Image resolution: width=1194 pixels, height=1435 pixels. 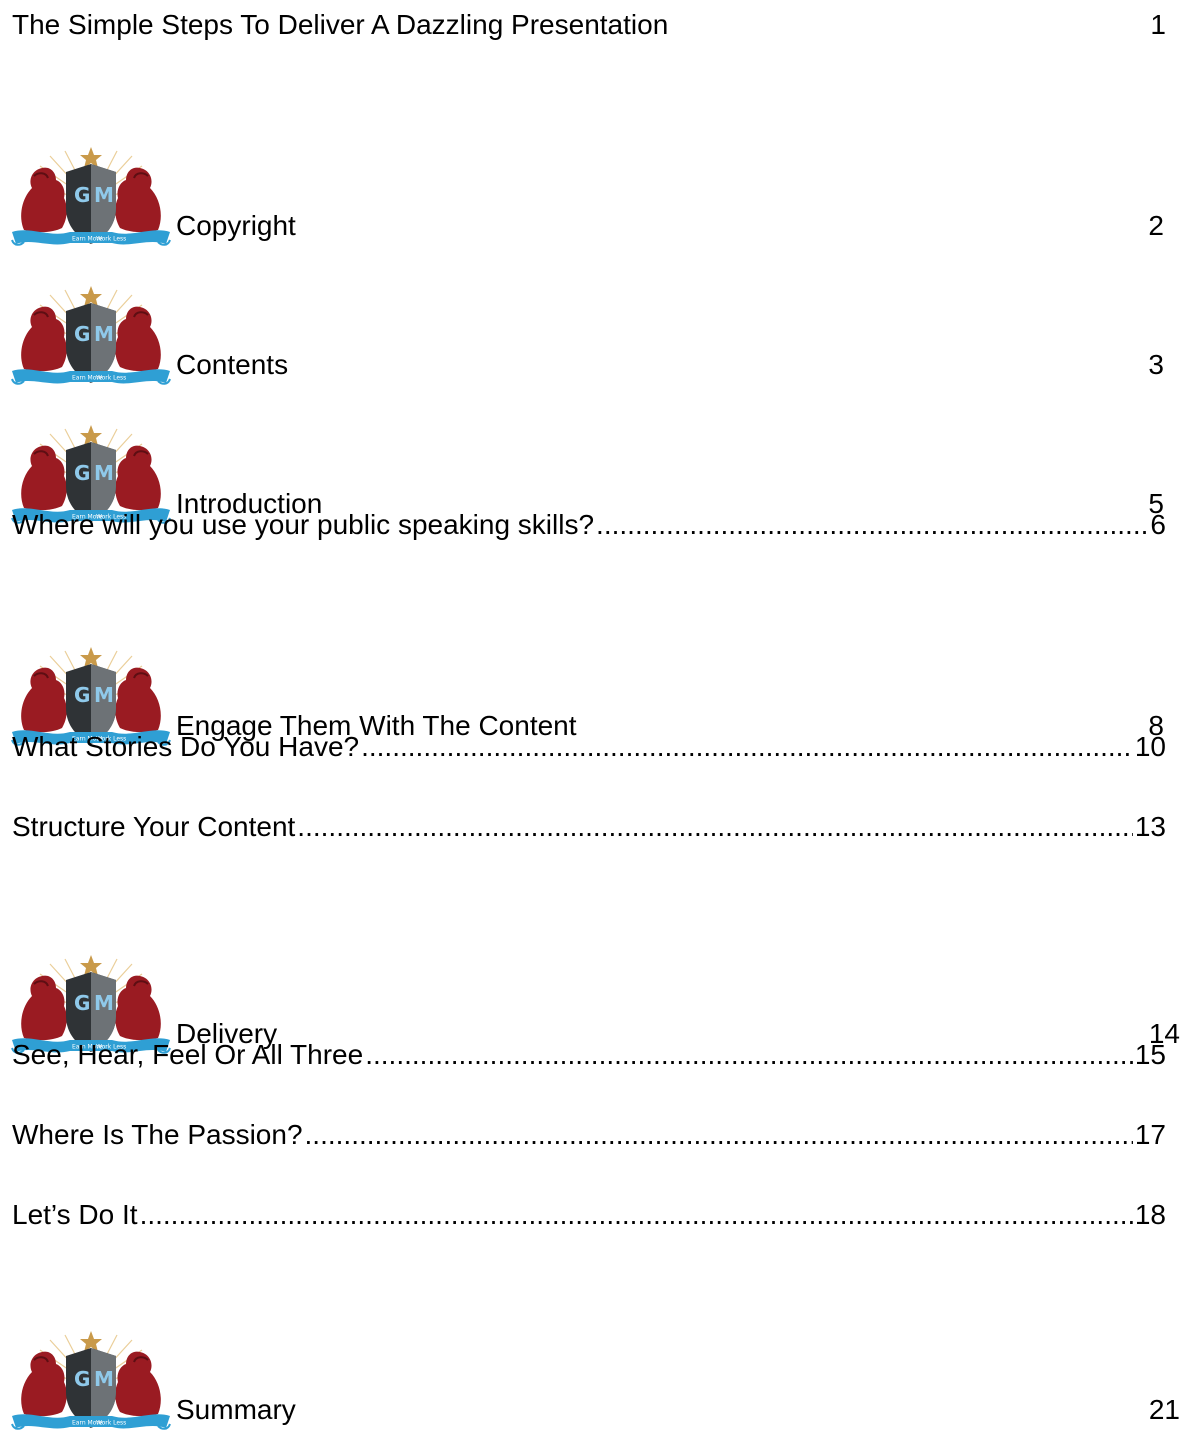 What do you see at coordinates (186, 746) in the screenshot?
I see `toc-entry-title: What Stories Do You Have?` at bounding box center [186, 746].